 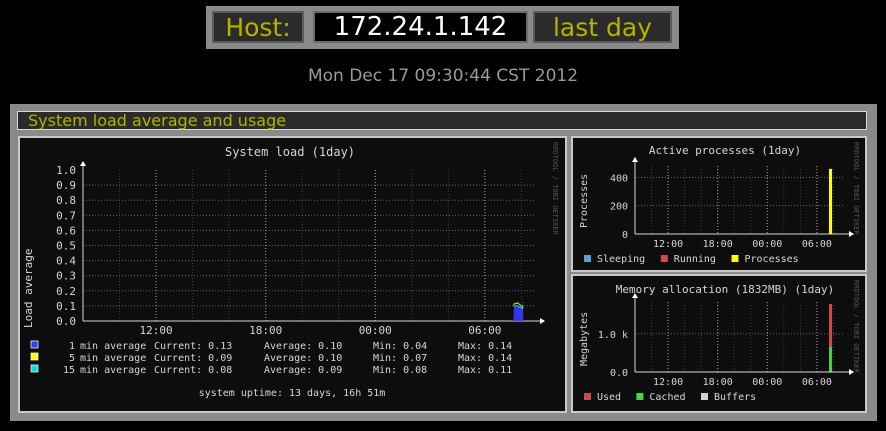 I want to click on host-label: Host:, so click(x=258, y=27).